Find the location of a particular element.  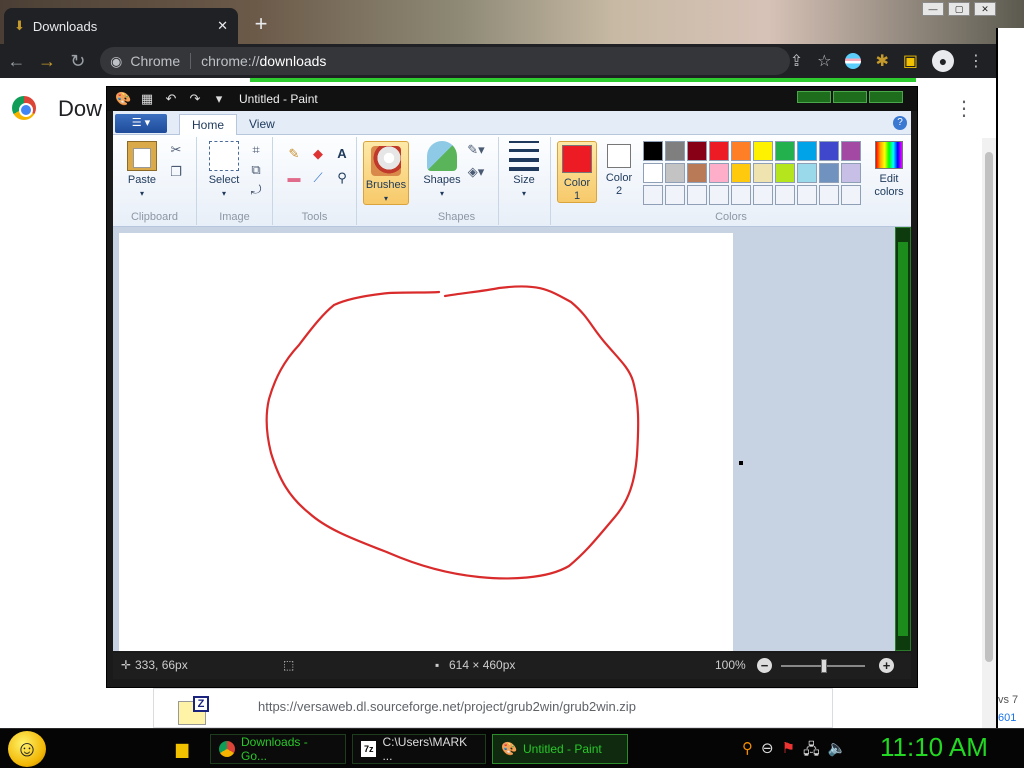

canvas-vertical-scrollbar is located at coordinates (903, 439).